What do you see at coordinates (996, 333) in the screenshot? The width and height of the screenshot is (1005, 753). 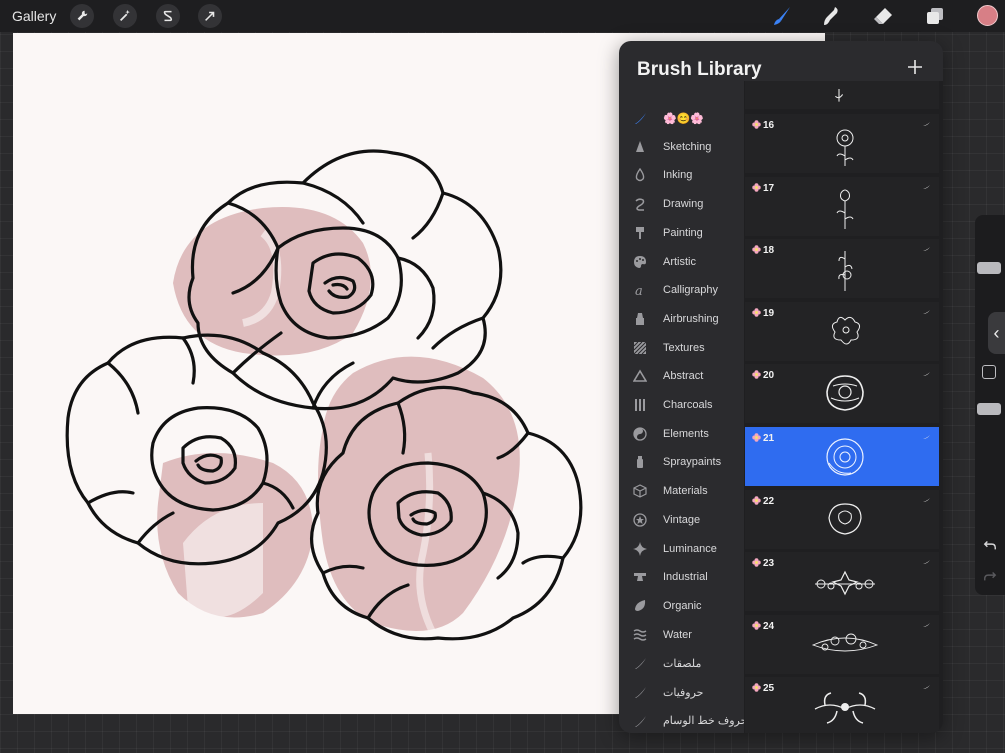 I see `sidebar-collapse-tab: ‹` at bounding box center [996, 333].